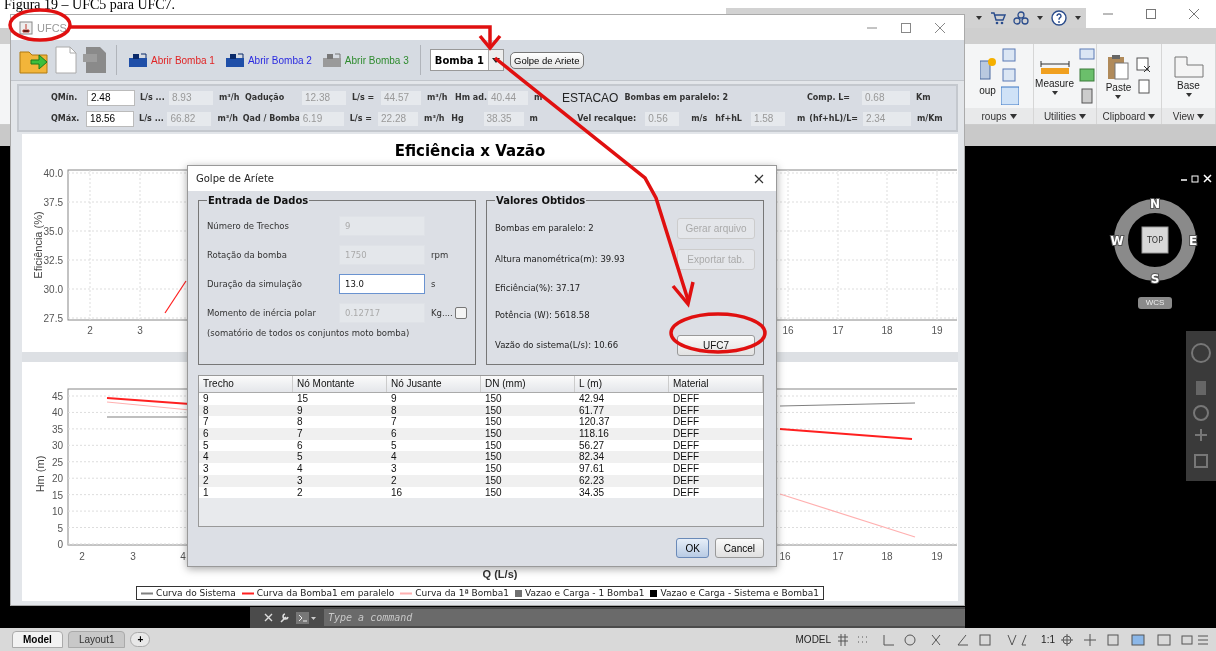  What do you see at coordinates (1155, 240) in the screenshot?
I see `viewcube-face: TOP` at bounding box center [1155, 240].